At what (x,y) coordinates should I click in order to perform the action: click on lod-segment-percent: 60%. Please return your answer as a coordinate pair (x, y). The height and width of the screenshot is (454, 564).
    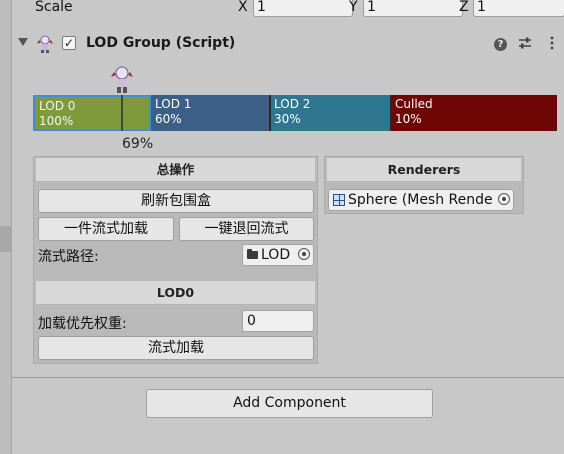
    Looking at the image, I should click on (168, 119).